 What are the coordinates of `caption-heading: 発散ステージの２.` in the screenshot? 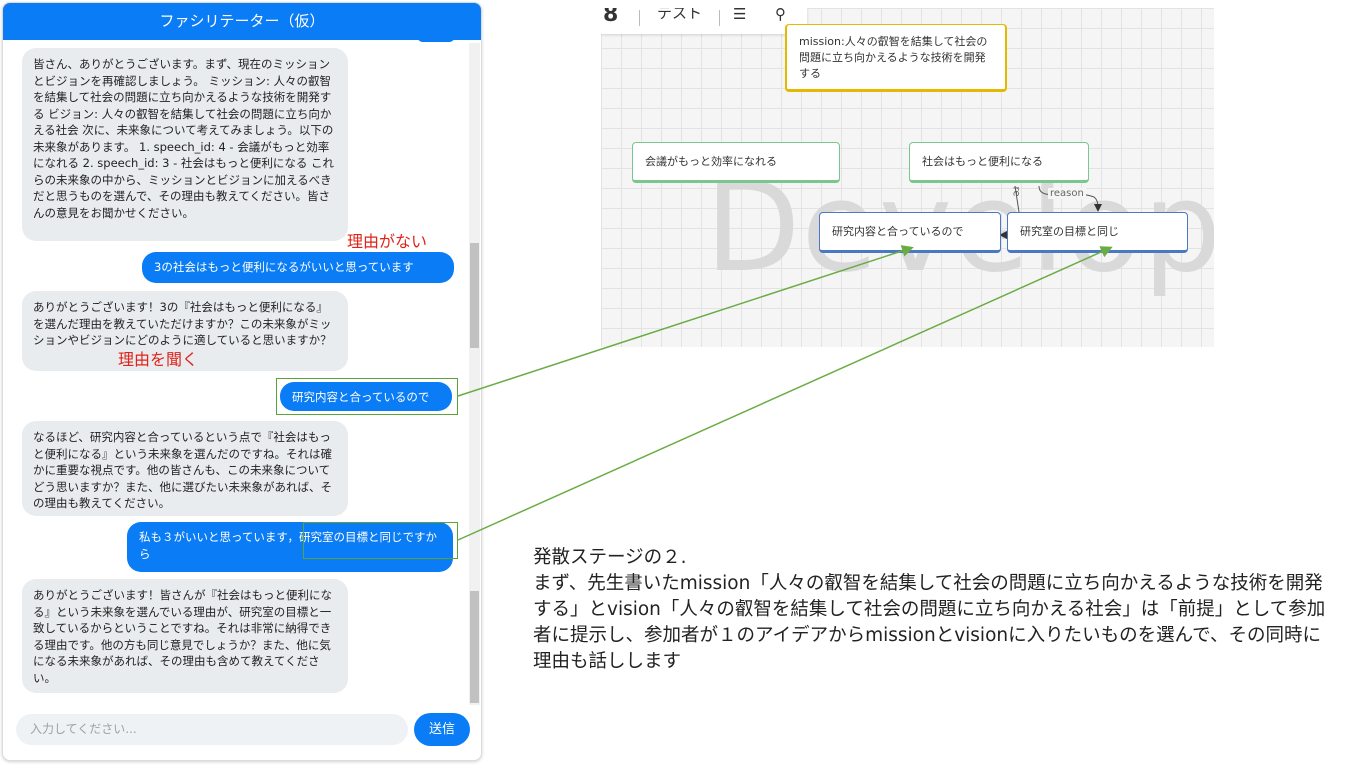 It's located at (610, 557).